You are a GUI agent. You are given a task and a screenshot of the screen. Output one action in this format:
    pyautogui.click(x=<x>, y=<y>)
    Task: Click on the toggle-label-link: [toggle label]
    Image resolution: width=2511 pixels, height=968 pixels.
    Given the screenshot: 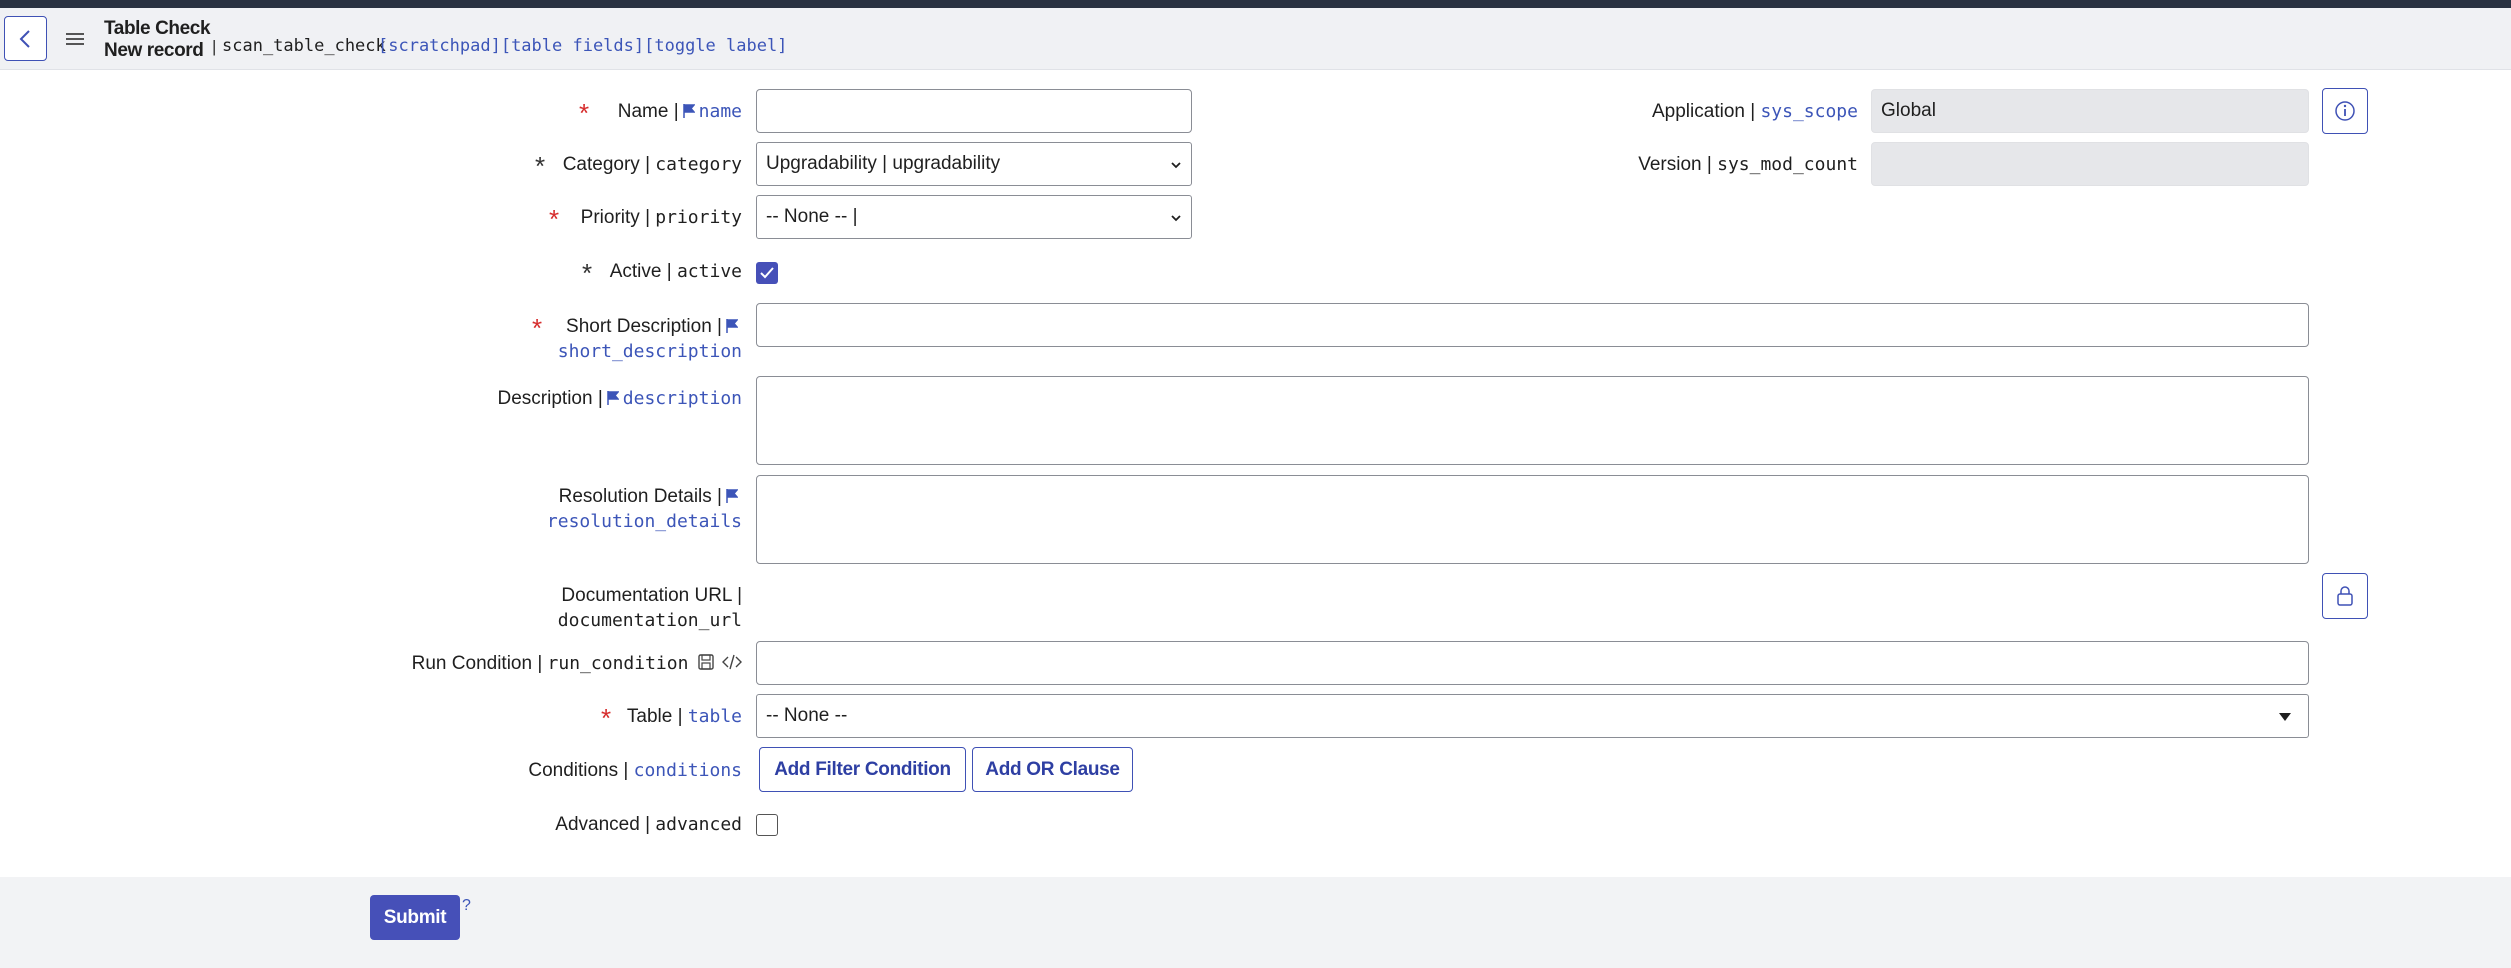 What is the action you would take?
    pyautogui.click(x=715, y=46)
    